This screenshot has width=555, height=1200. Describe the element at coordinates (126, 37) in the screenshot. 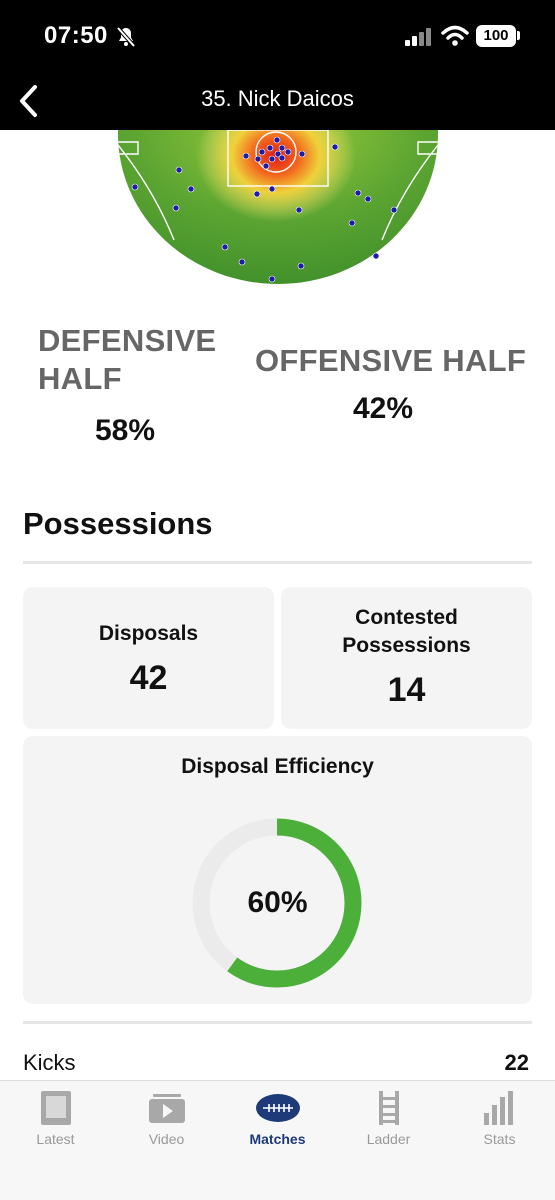

I see `bell-muted-icon` at that location.